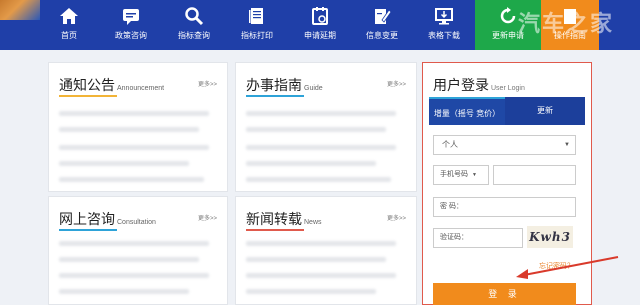  Describe the element at coordinates (566, 23) in the screenshot. I see `watermark: 汽车之家` at that location.